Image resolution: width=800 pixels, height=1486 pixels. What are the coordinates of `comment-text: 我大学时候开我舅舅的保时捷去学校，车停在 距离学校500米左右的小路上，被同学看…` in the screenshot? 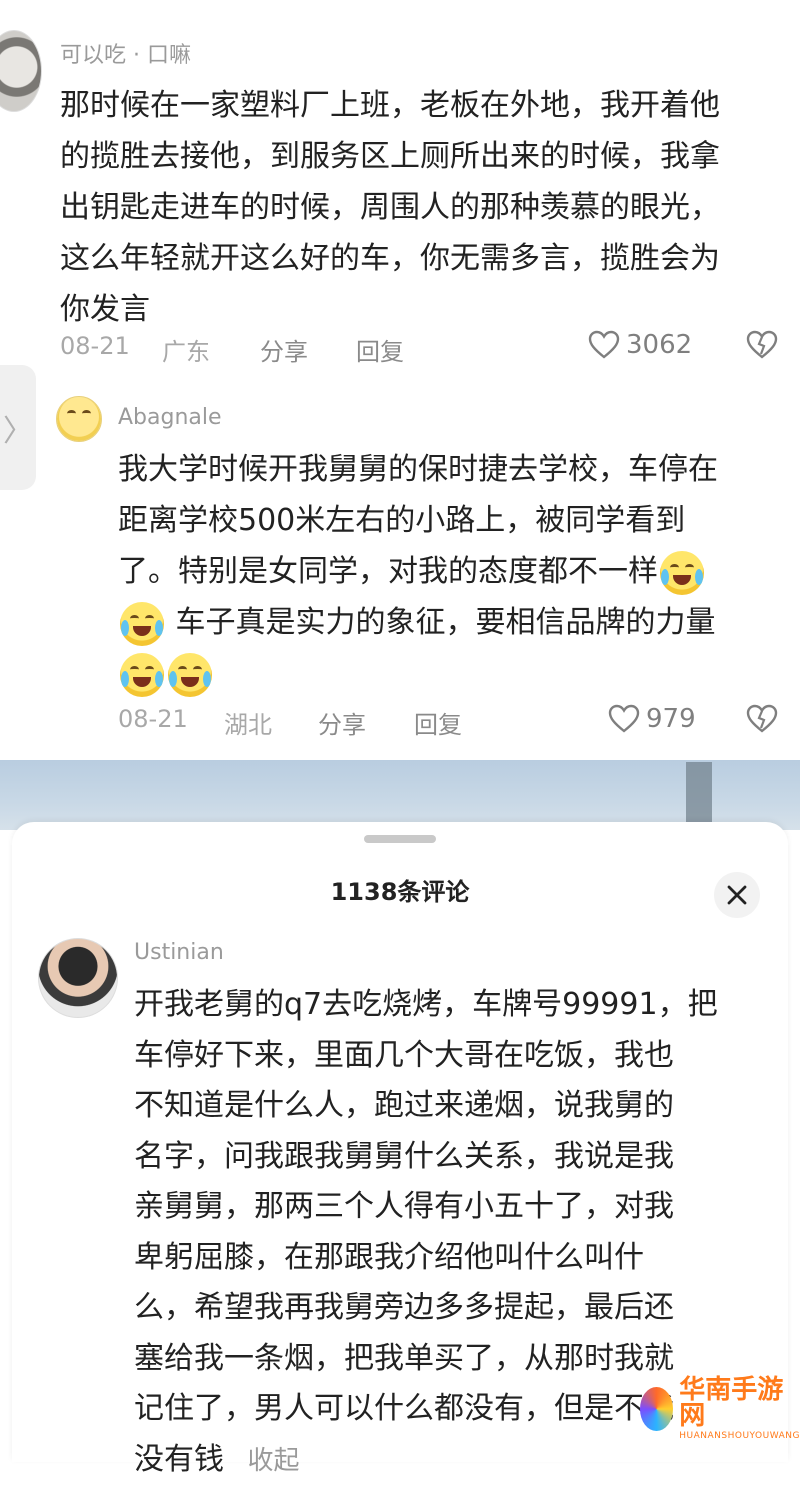 It's located at (453, 571).